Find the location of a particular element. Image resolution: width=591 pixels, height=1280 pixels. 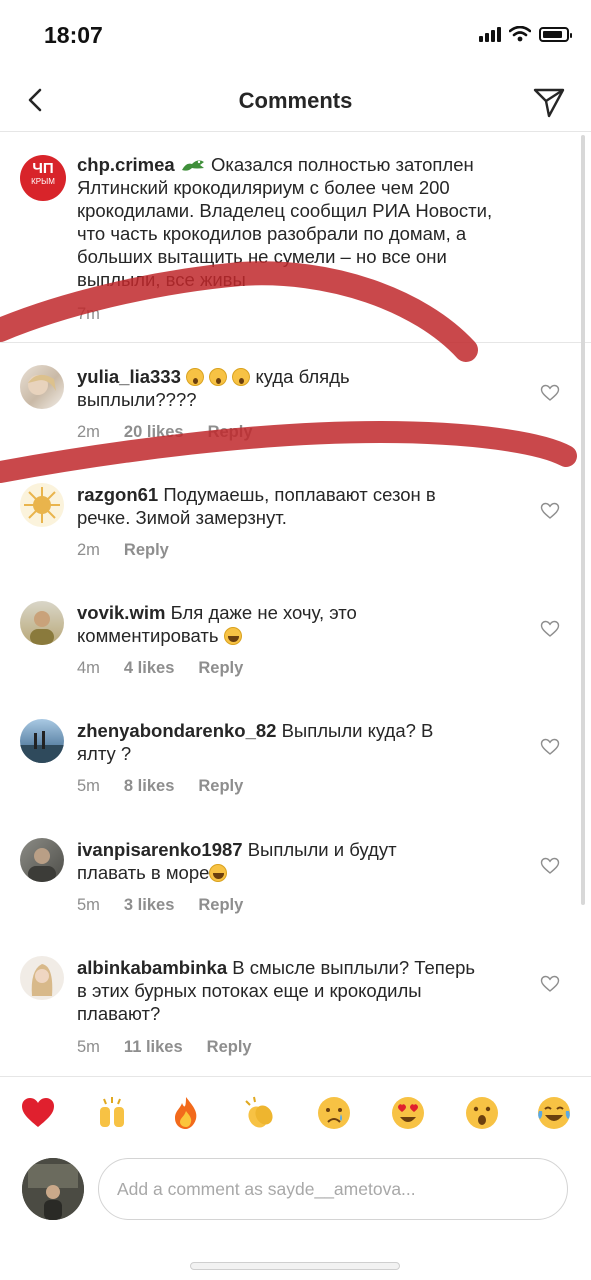

comment-meta: 4m 4 likes Reply is located at coordinates (172, 668).